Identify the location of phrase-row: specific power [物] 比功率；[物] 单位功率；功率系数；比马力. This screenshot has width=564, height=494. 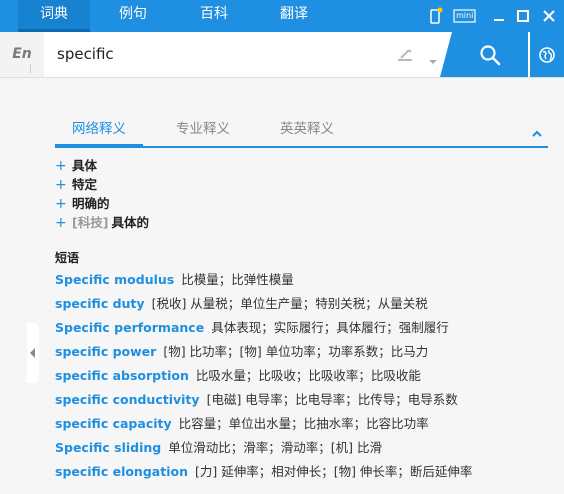
(263, 352).